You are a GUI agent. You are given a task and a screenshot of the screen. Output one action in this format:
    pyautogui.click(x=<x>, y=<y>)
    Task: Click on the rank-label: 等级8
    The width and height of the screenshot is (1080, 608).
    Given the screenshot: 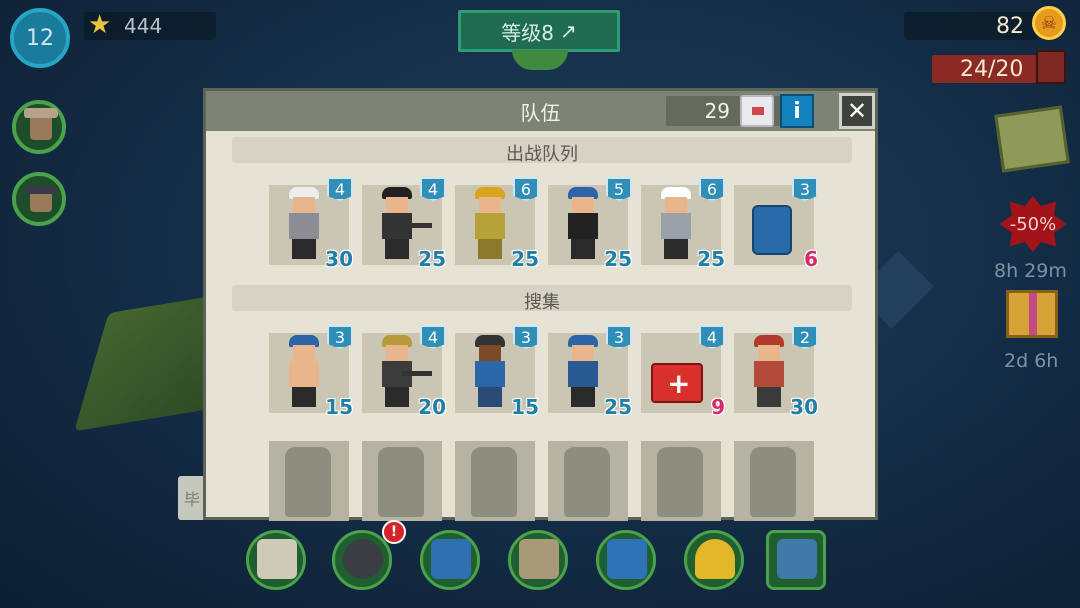 What is the action you would take?
    pyautogui.click(x=527, y=32)
    